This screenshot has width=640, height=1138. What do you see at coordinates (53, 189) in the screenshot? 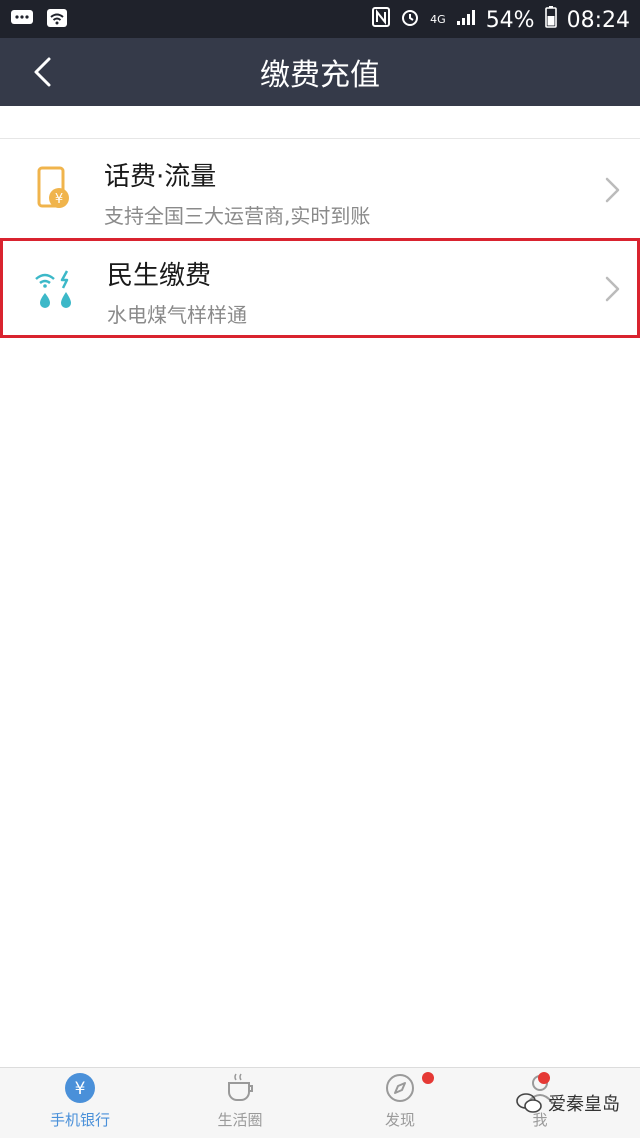
I see `phone-topup-icon: ¥` at bounding box center [53, 189].